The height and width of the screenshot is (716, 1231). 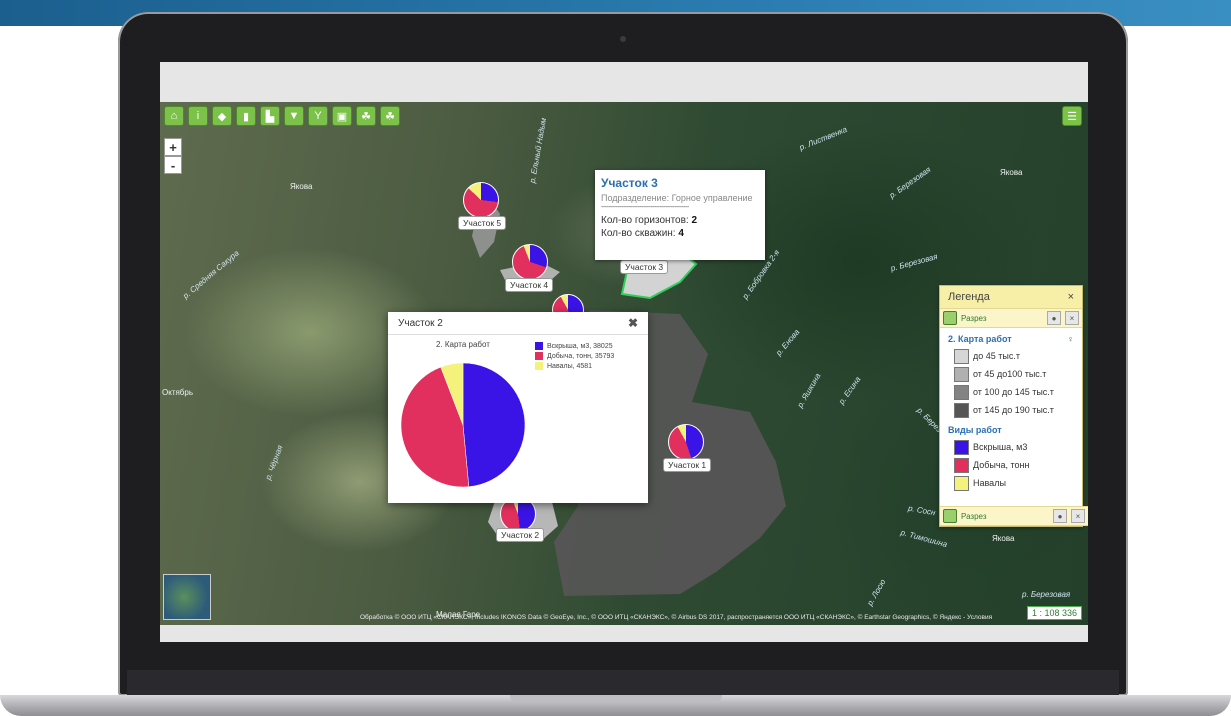 I want to click on legend-scale-item: от 145 до 190 тыс.т, so click(x=1011, y=410).